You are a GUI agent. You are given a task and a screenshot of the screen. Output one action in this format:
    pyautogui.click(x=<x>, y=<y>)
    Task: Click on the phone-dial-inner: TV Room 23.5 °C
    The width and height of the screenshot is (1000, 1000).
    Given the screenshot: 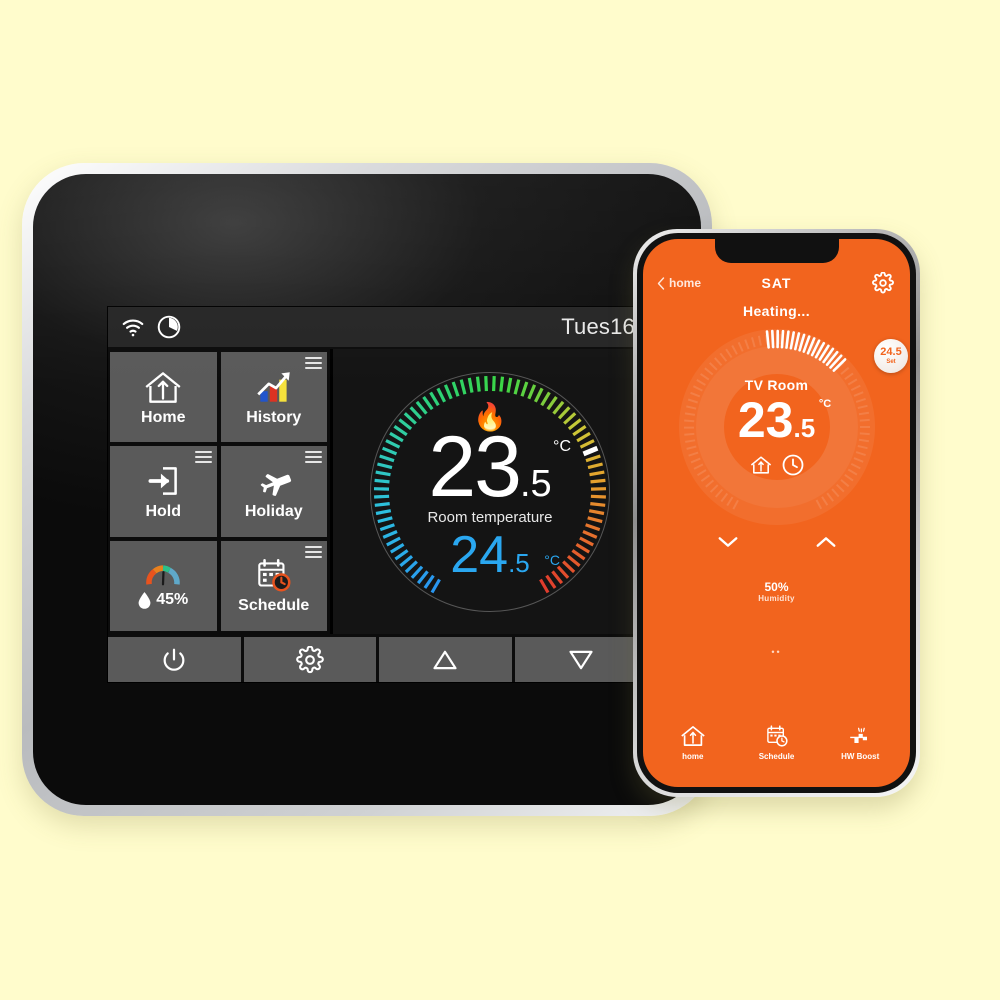 What is the action you would take?
    pyautogui.click(x=776, y=427)
    